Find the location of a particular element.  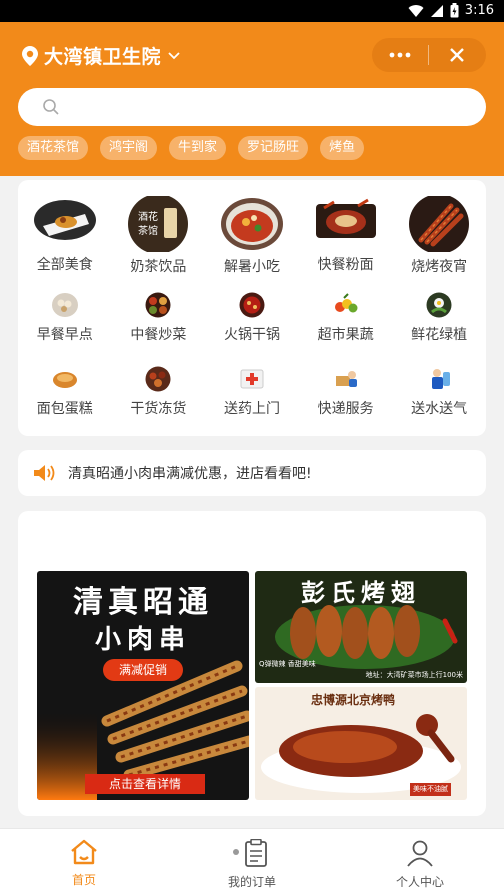

announcement-bar: 清真昭通小肉串满减优惠，进店看看吧! is located at coordinates (252, 473).